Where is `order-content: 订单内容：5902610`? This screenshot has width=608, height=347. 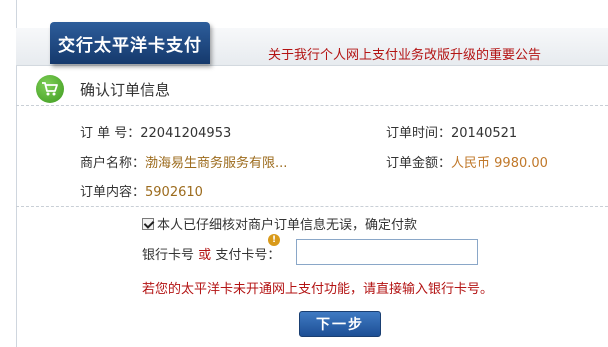
order-content: 订单内容：5902610 is located at coordinates (141, 190).